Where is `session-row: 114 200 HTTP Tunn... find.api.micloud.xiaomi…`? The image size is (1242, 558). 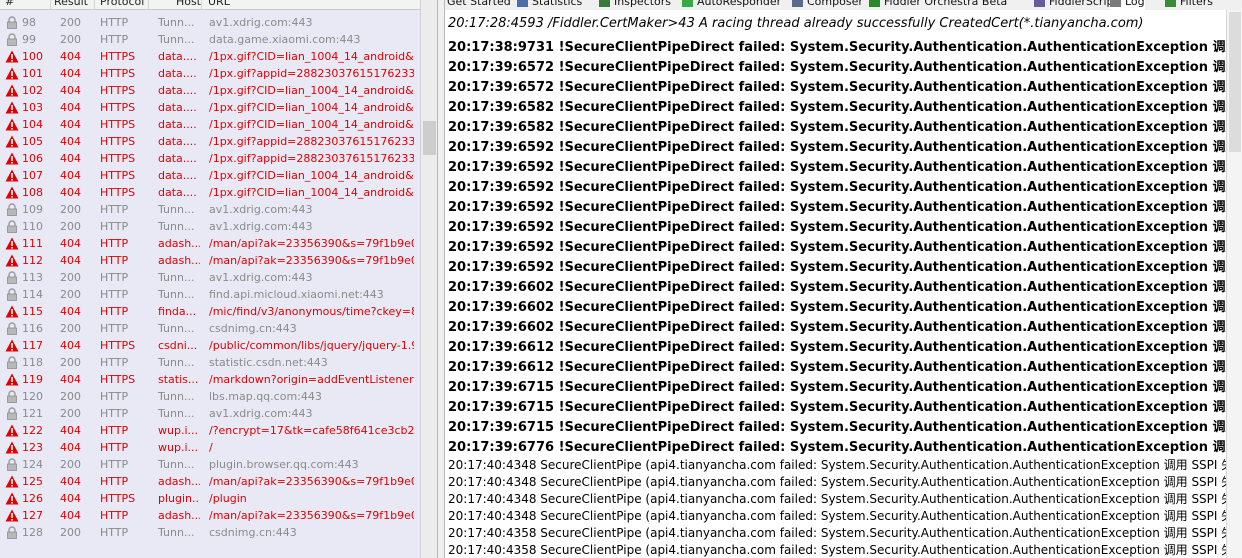 session-row: 114 200 HTTP Tunn... find.api.micloud.xiaomi… is located at coordinates (210, 294).